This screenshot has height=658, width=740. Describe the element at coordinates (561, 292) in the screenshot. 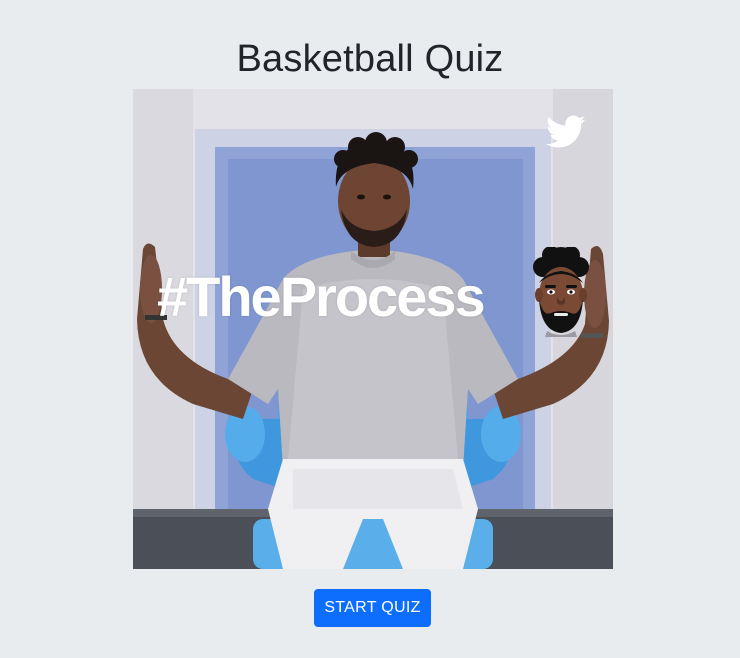

I see `player-face-emoji-icon` at that location.